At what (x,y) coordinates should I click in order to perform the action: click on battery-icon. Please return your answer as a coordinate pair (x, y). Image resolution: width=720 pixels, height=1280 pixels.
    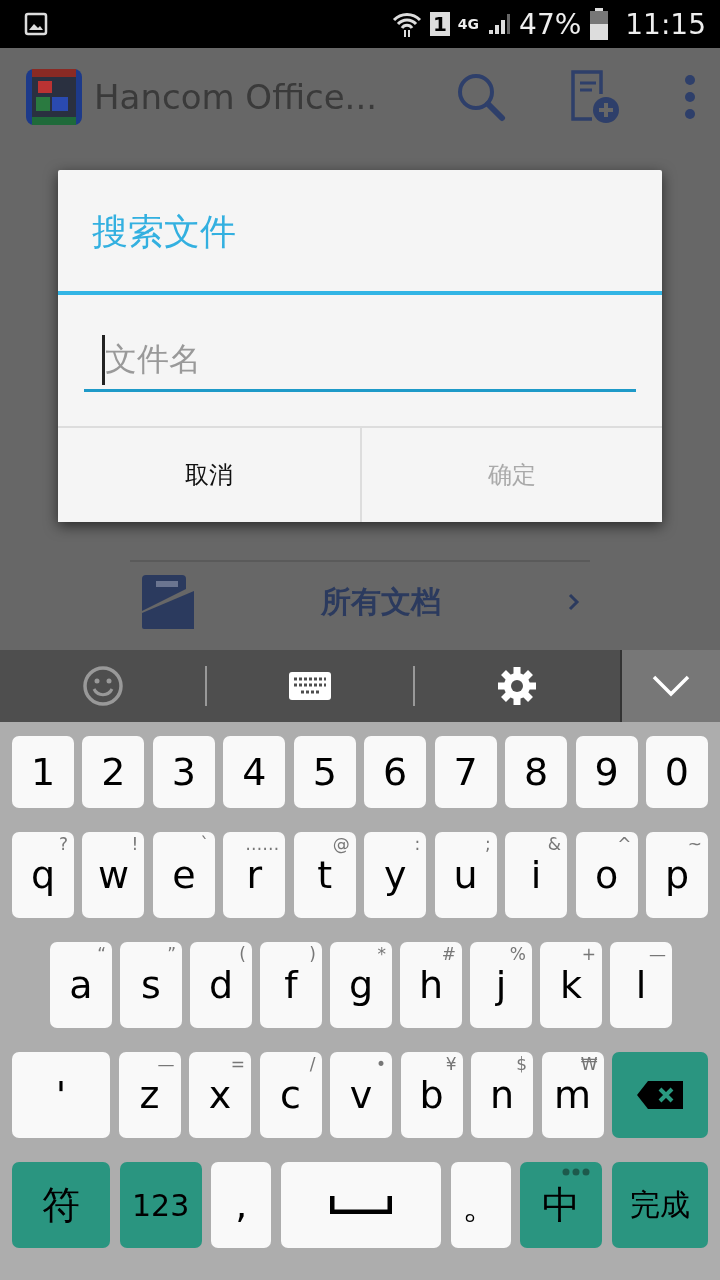
    Looking at the image, I should click on (599, 24).